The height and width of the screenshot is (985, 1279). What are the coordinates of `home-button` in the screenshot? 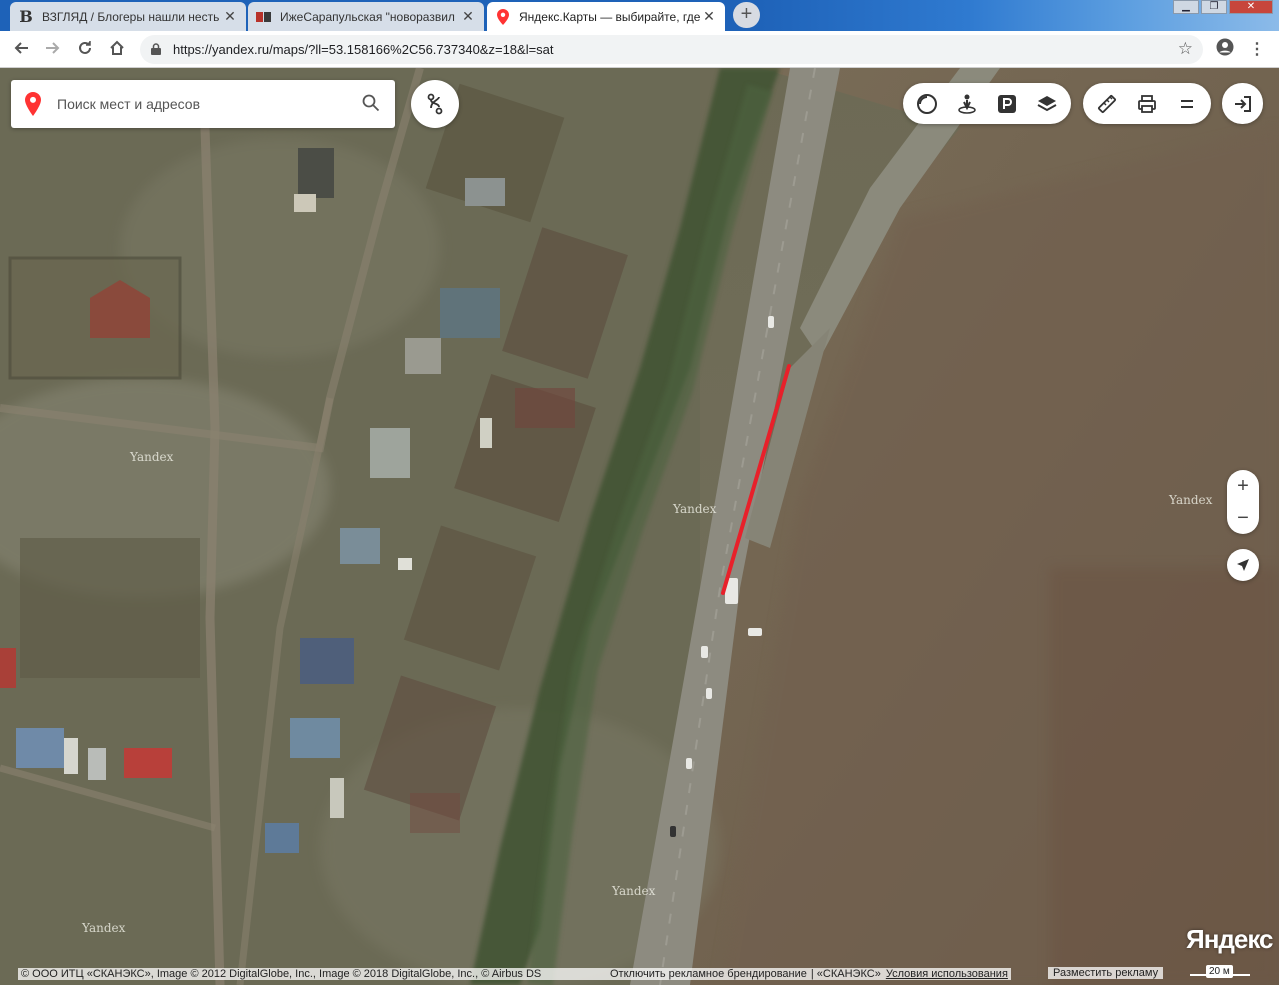 It's located at (117, 50).